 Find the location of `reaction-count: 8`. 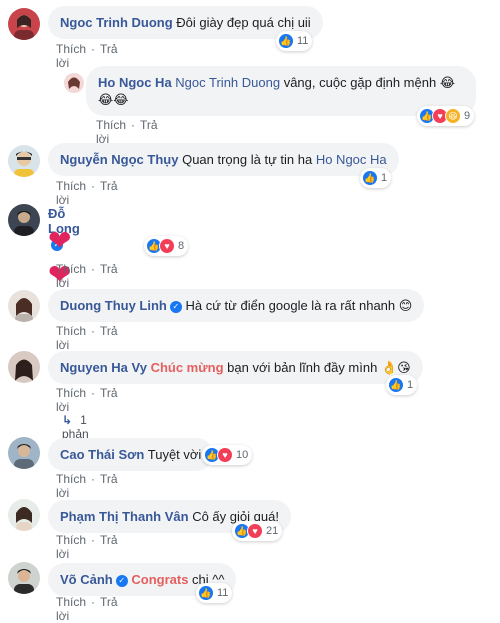

reaction-count: 8 is located at coordinates (181, 246).